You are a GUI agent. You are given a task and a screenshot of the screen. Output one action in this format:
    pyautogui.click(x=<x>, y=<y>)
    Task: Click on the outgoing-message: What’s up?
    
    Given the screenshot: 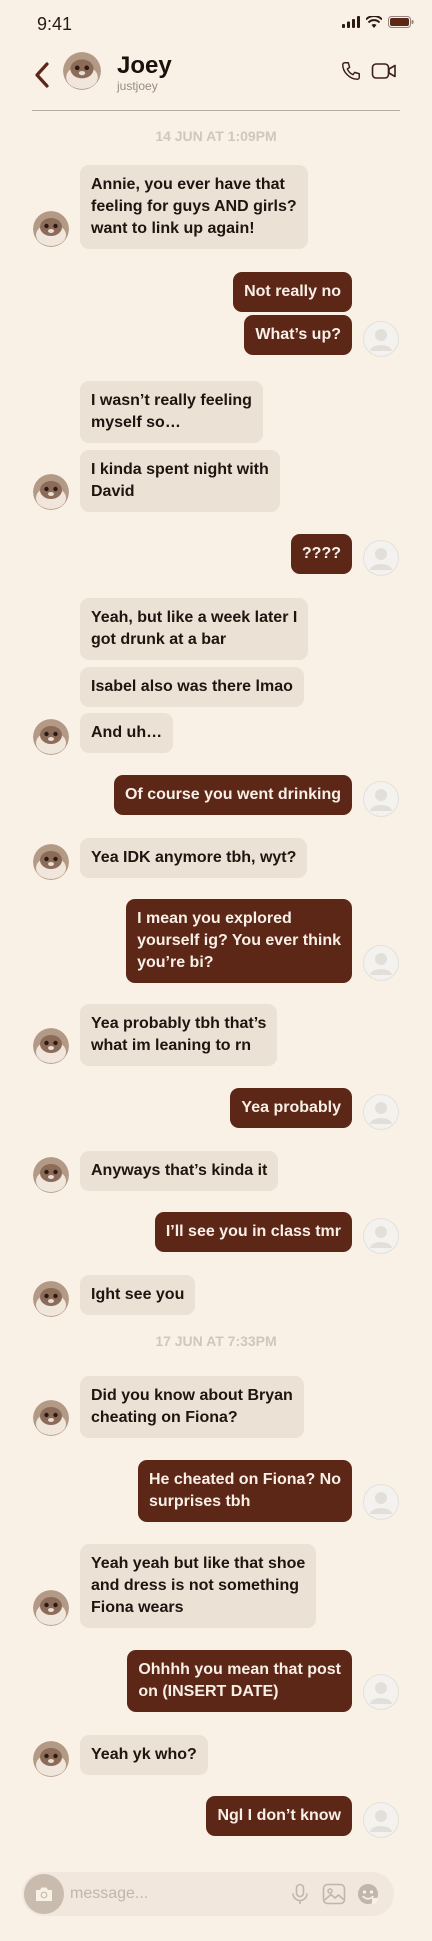 What is the action you would take?
    pyautogui.click(x=298, y=335)
    